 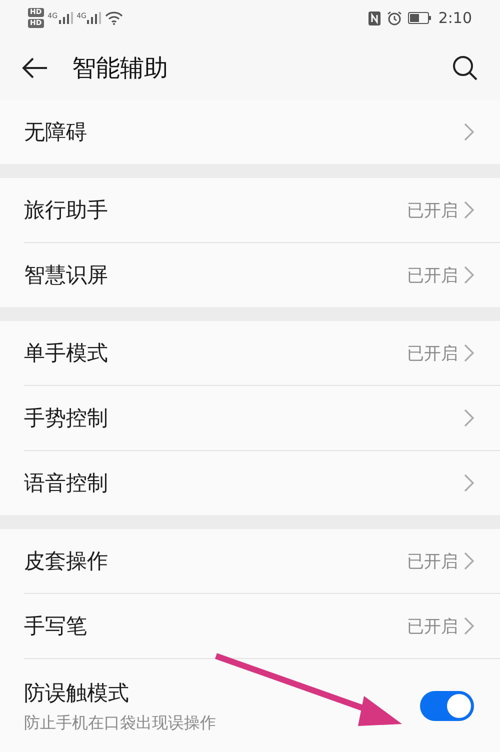 What do you see at coordinates (114, 18) in the screenshot?
I see `wifi-icon` at bounding box center [114, 18].